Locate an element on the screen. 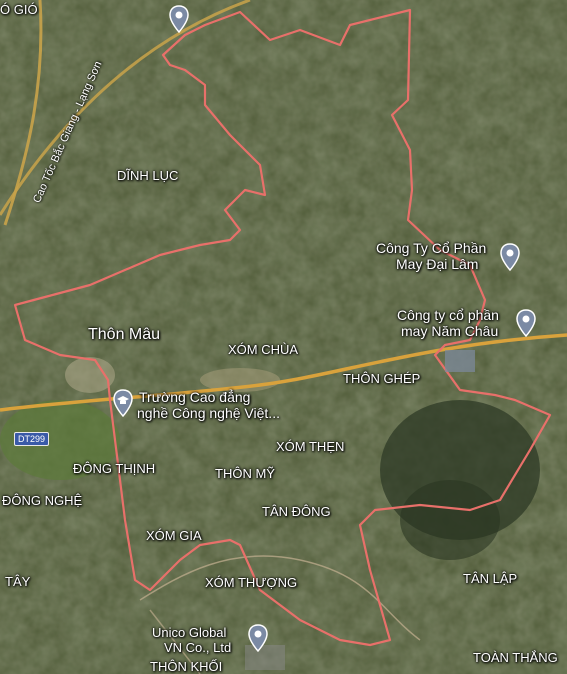 This screenshot has width=567, height=674. place-label-toan-thang: TOÀN THẮNG is located at coordinates (515, 657).